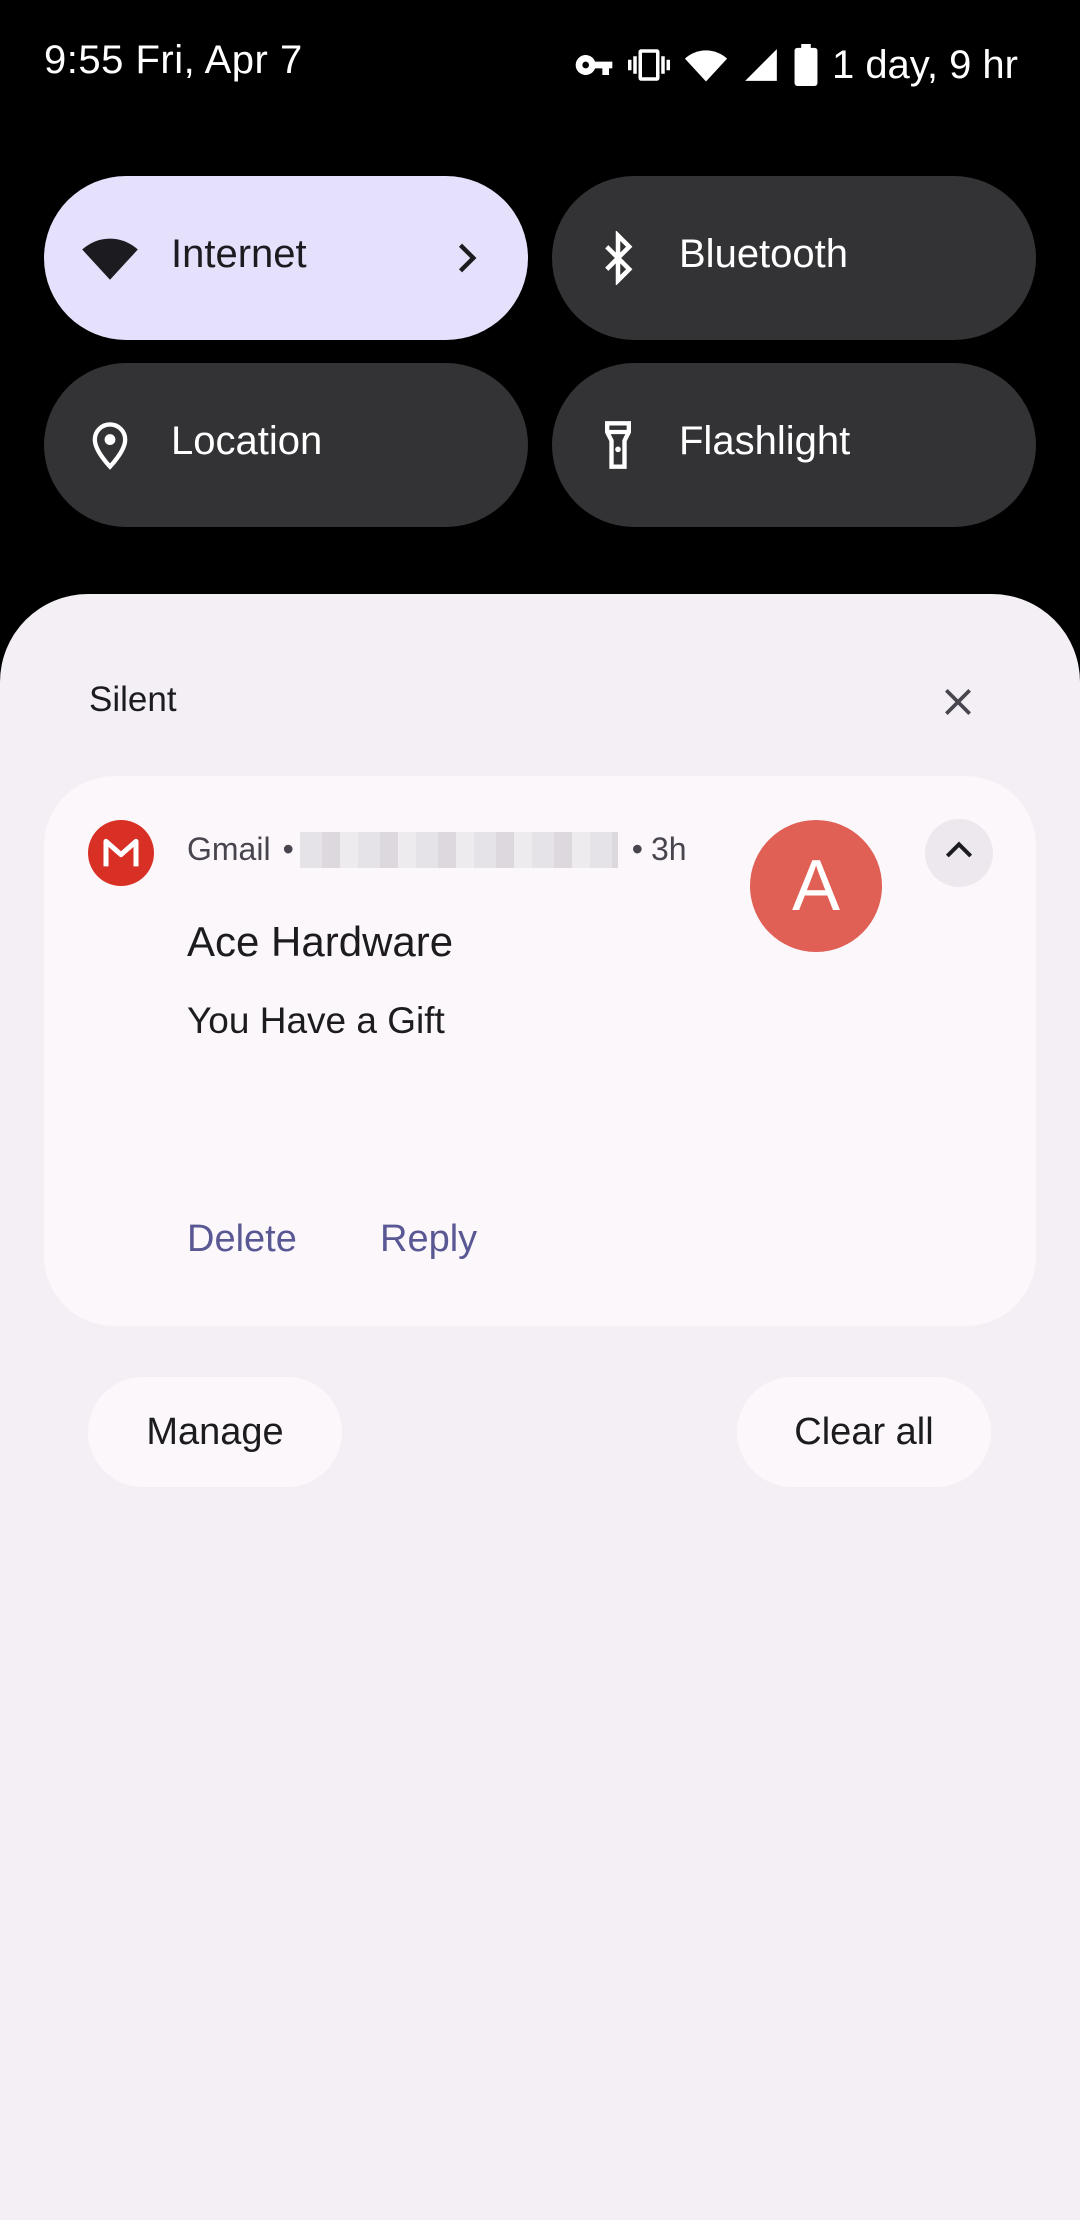 This screenshot has height=2220, width=1080. I want to click on tile-bluetooth: Bluetooth, so click(794, 258).